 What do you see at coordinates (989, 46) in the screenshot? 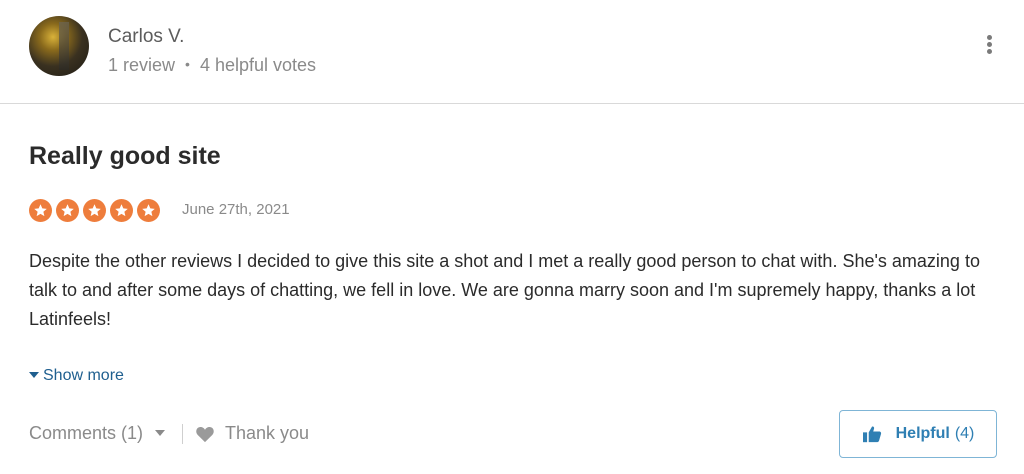
I see `kebab-menu-icon` at bounding box center [989, 46].